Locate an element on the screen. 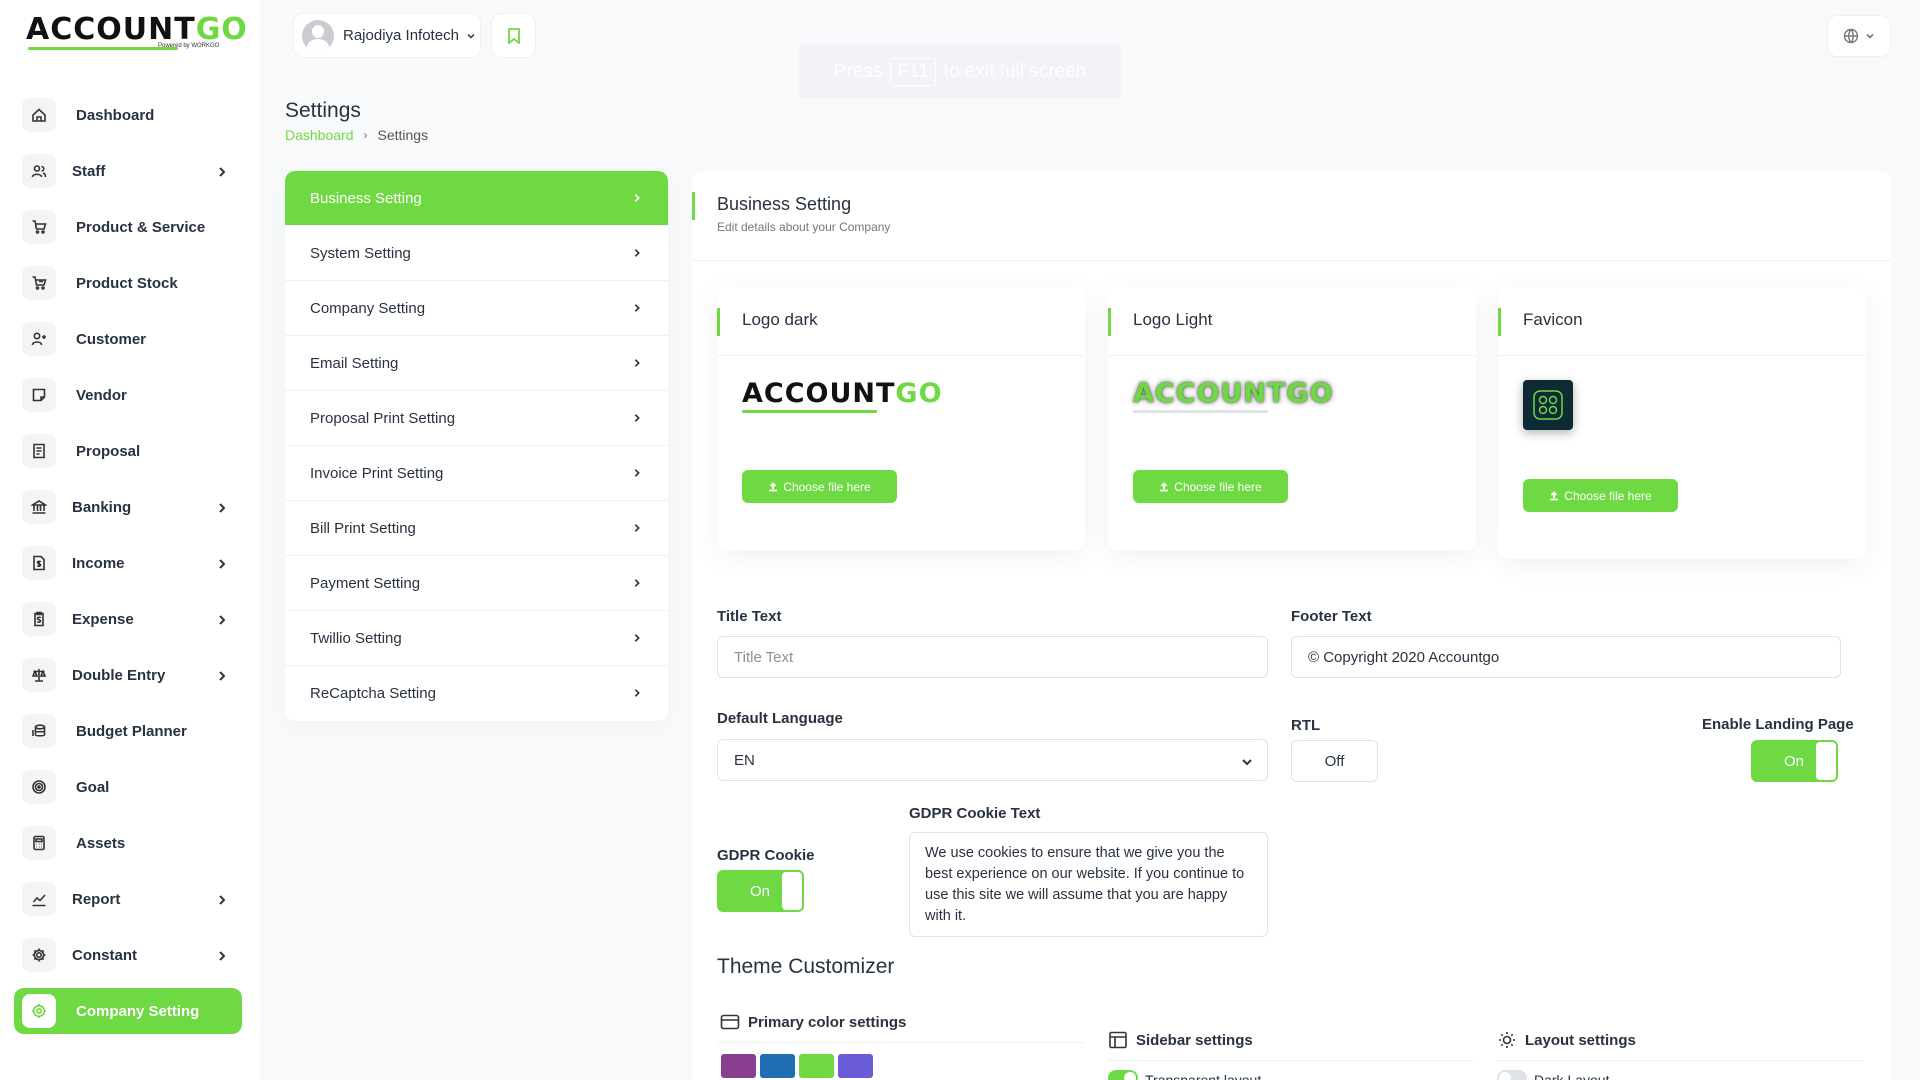  logo-dark-choose-button: Choose file here is located at coordinates (819, 486).